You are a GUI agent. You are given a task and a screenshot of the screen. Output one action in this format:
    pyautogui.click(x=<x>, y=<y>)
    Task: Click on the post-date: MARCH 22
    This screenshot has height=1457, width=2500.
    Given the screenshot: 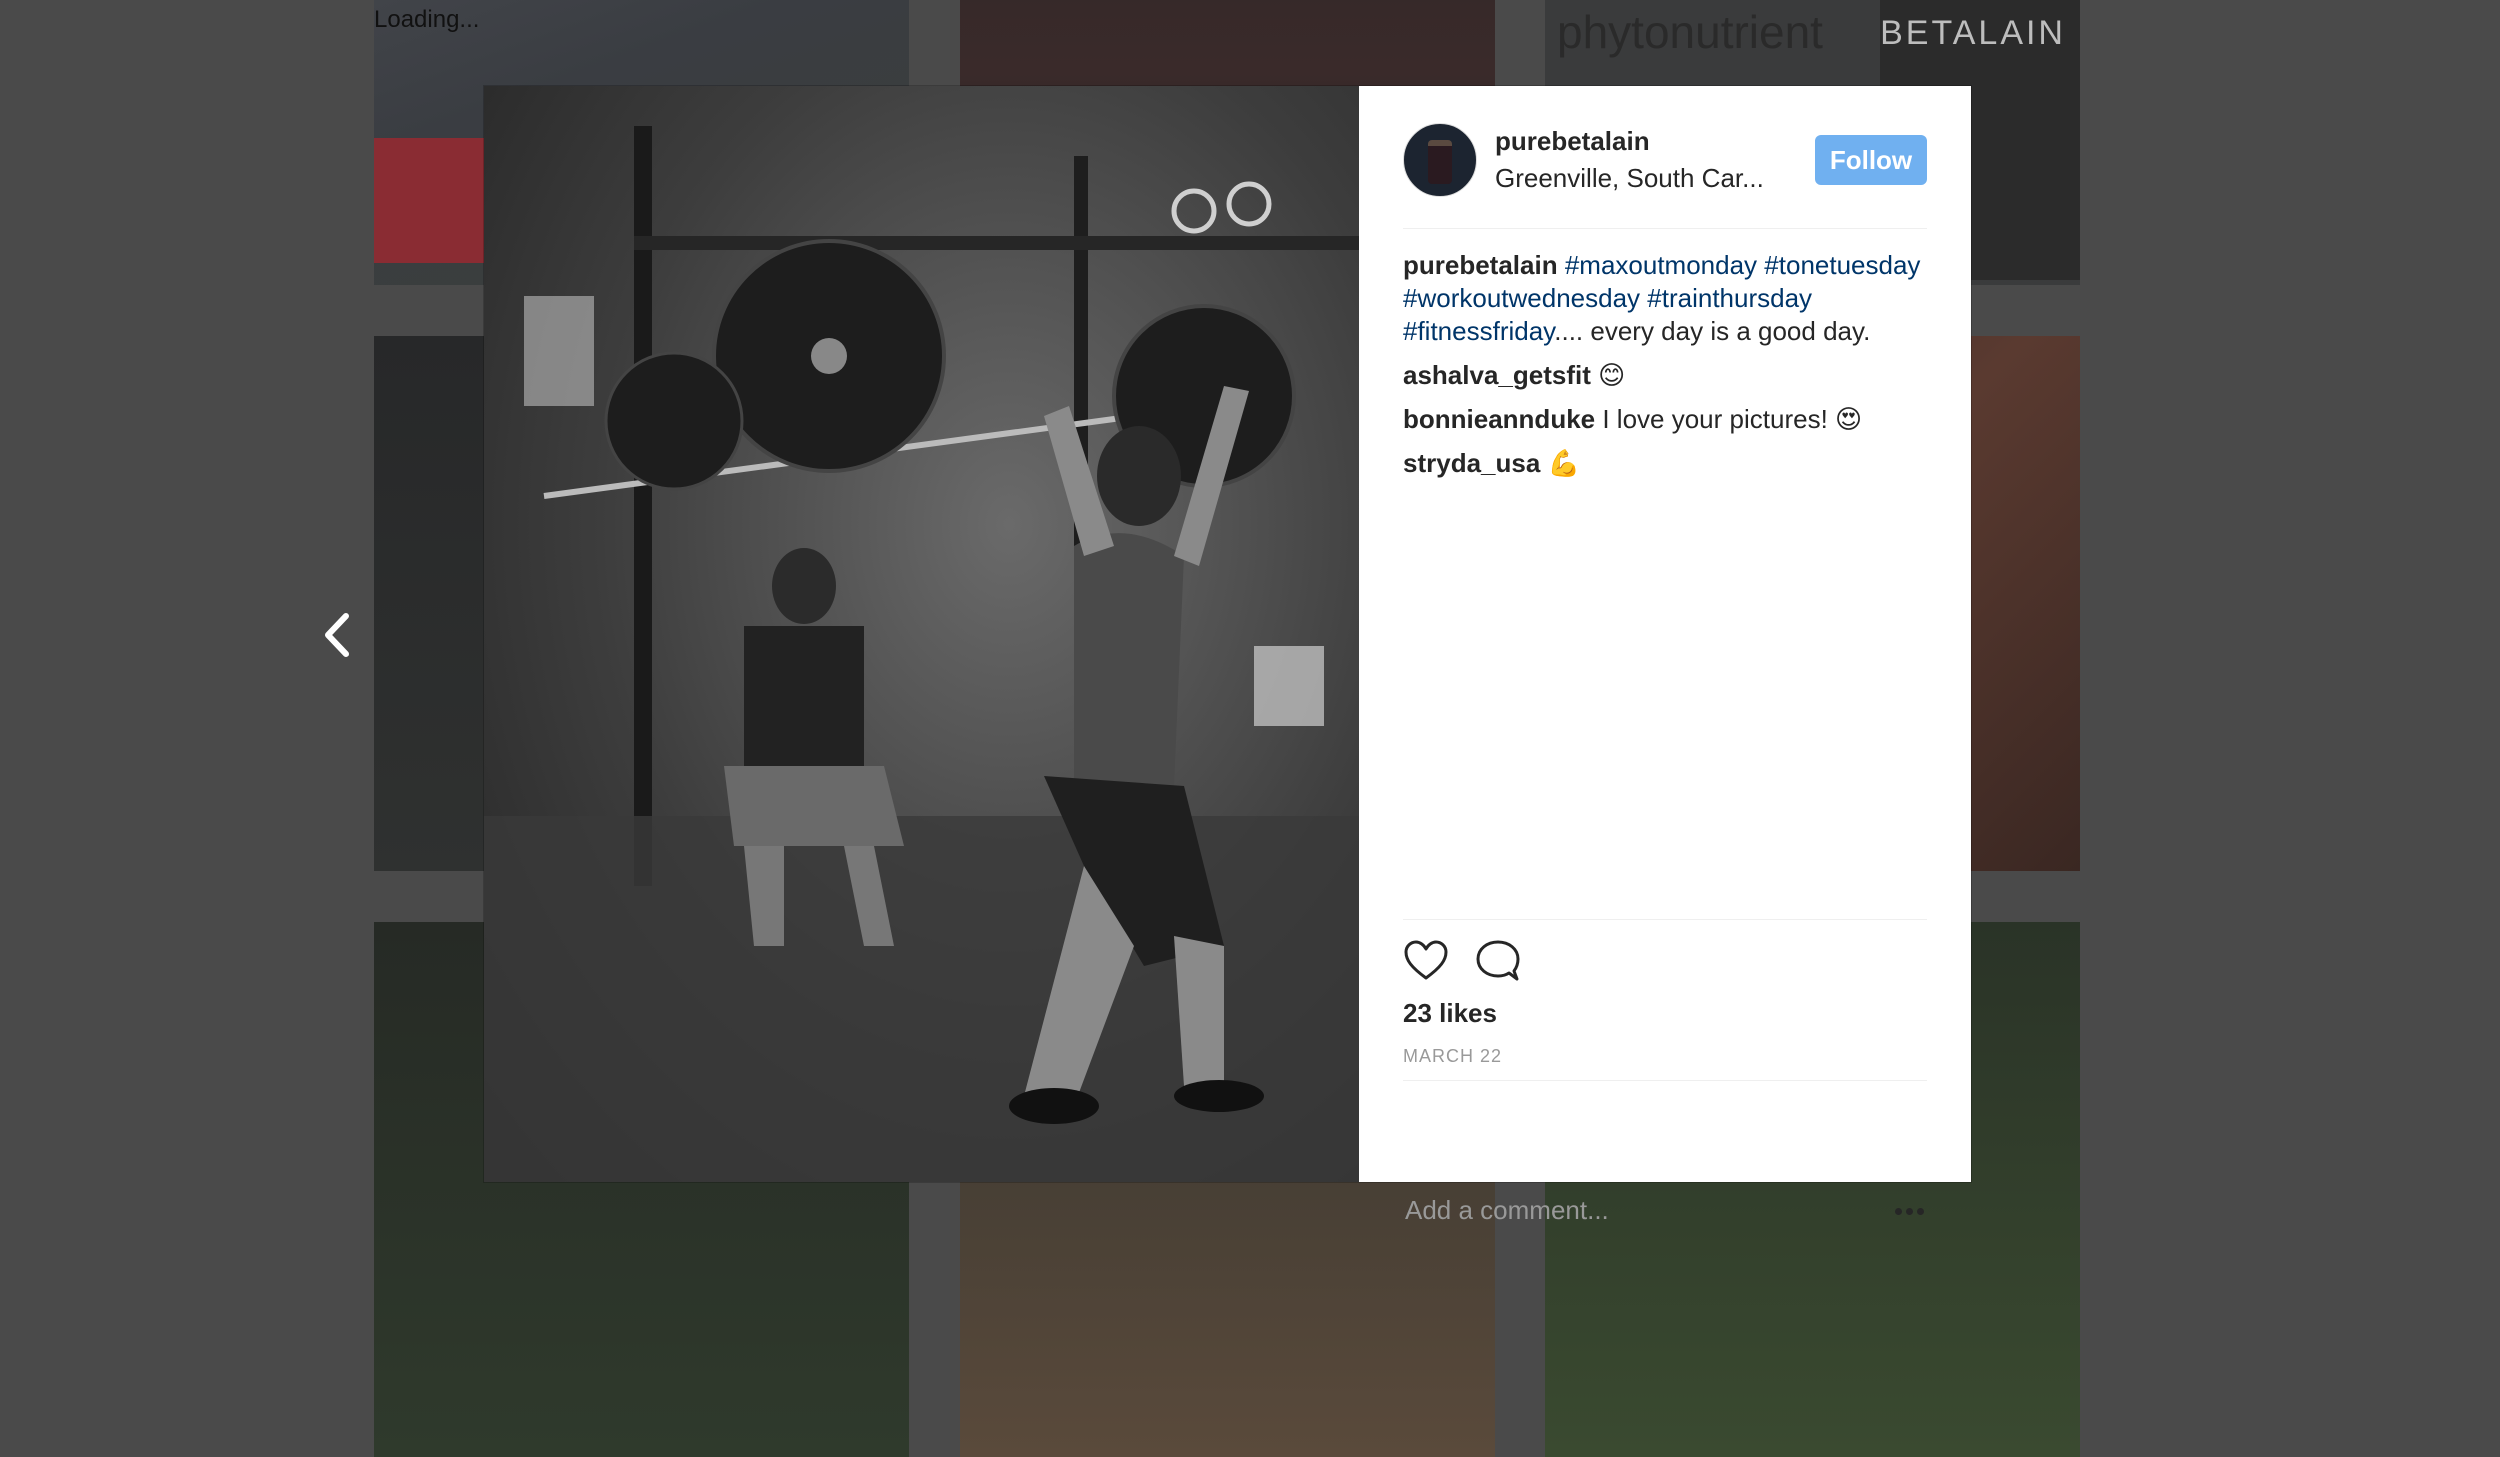 What is the action you would take?
    pyautogui.click(x=1453, y=1056)
    